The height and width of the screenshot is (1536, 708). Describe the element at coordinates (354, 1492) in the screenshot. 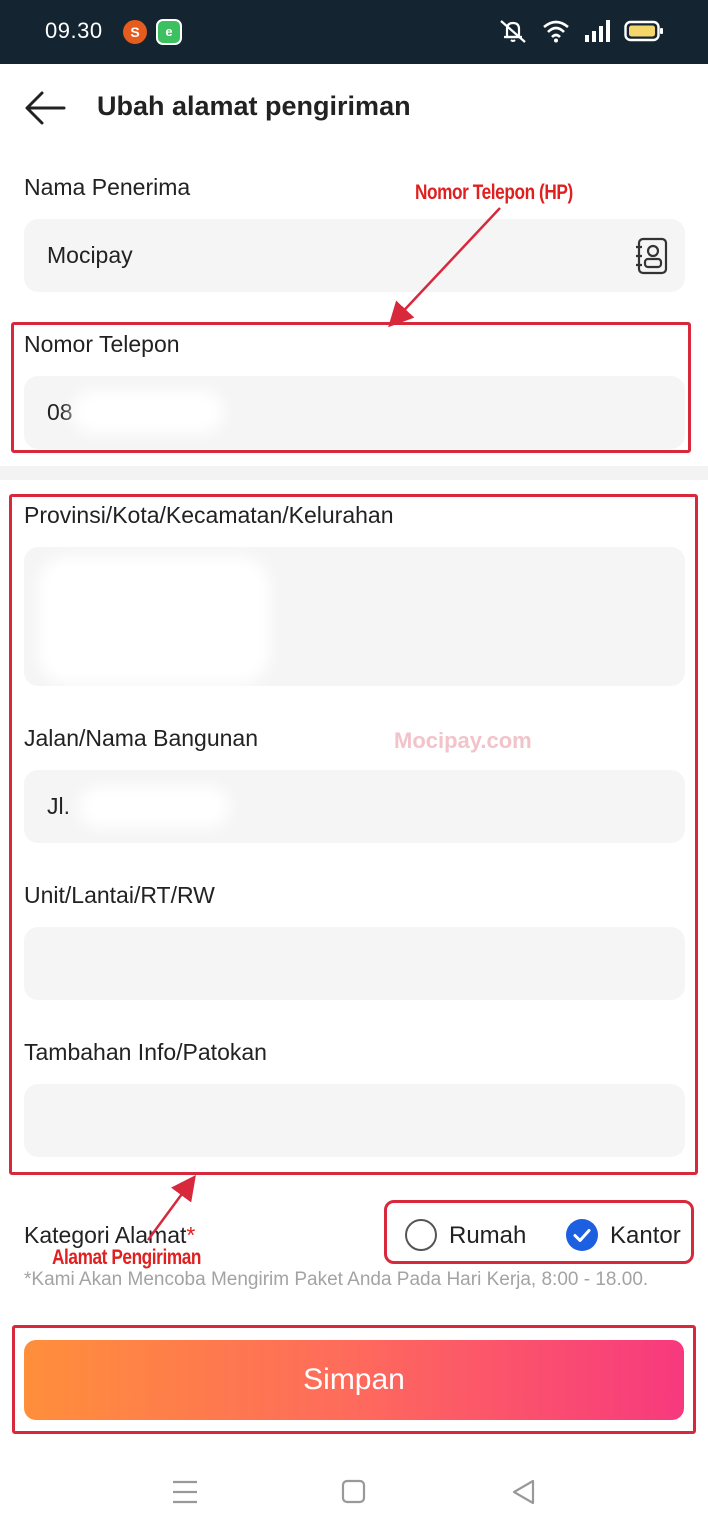

I see `home-icon` at that location.